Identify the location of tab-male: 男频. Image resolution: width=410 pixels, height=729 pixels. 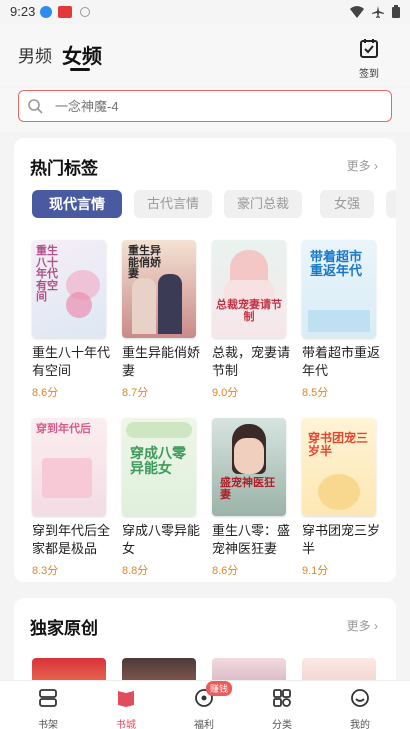
(35, 54).